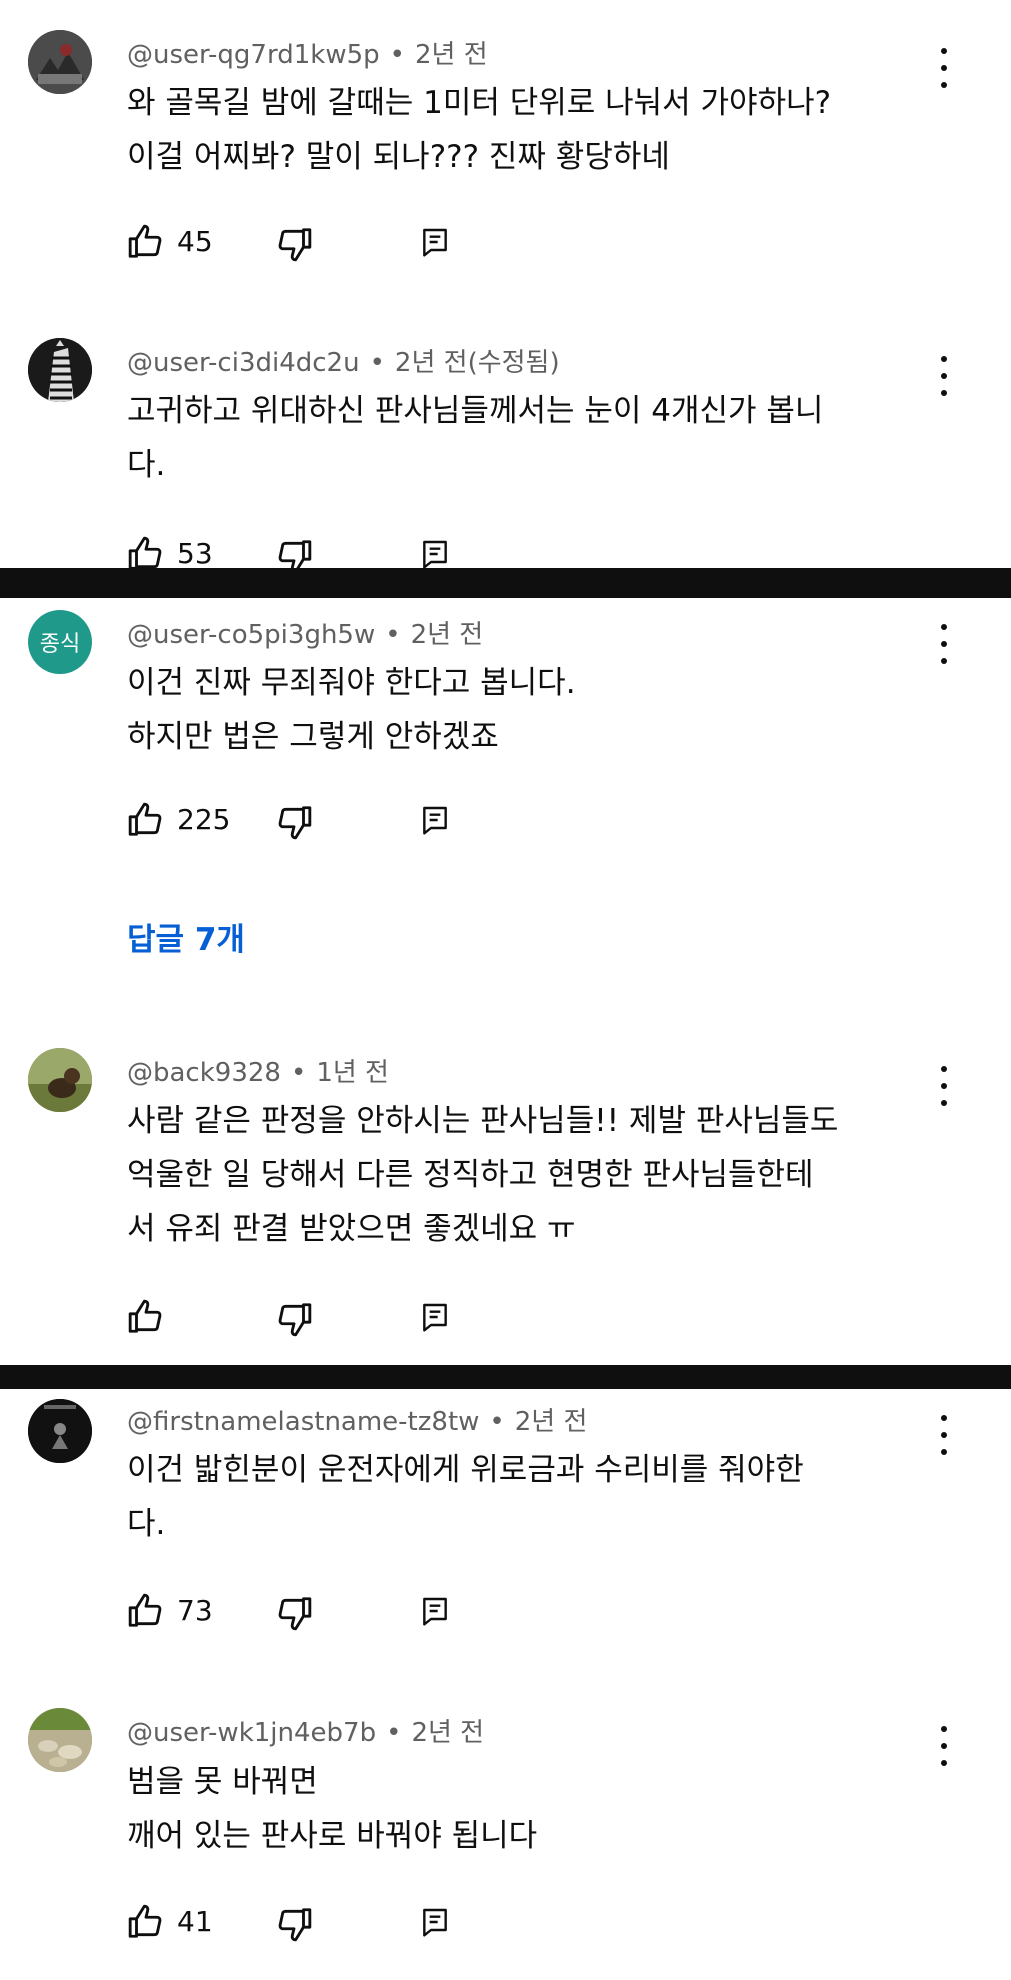 This screenshot has width=1011, height=1980. I want to click on like-count: 225, so click(204, 819).